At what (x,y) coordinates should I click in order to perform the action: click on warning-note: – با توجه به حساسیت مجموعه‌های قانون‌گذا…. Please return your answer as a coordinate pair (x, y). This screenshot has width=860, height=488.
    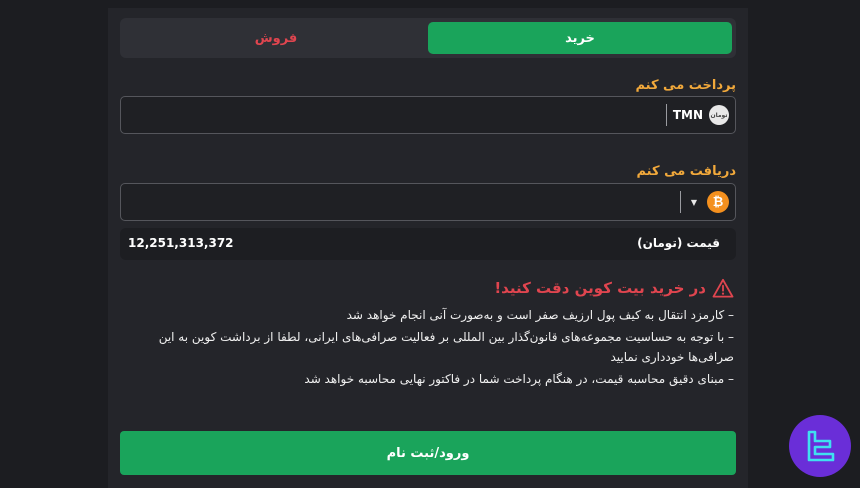
    Looking at the image, I should click on (446, 347).